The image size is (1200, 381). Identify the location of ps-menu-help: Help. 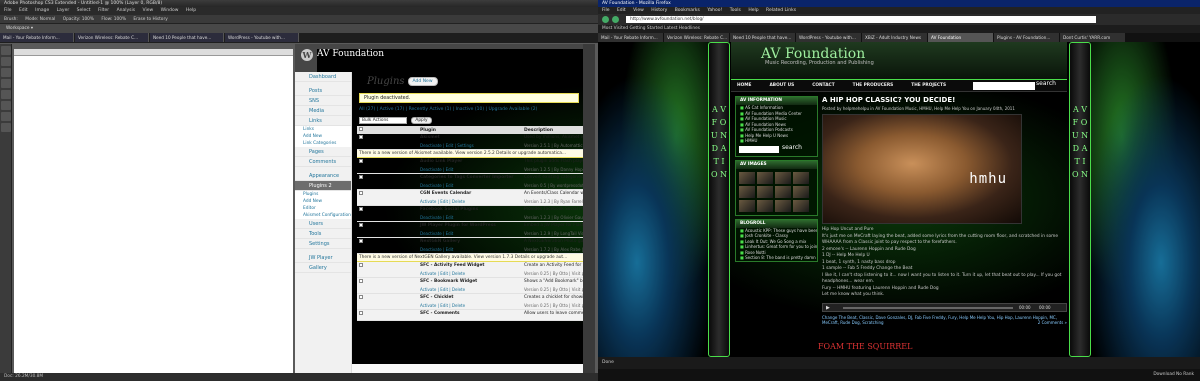
(191, 10).